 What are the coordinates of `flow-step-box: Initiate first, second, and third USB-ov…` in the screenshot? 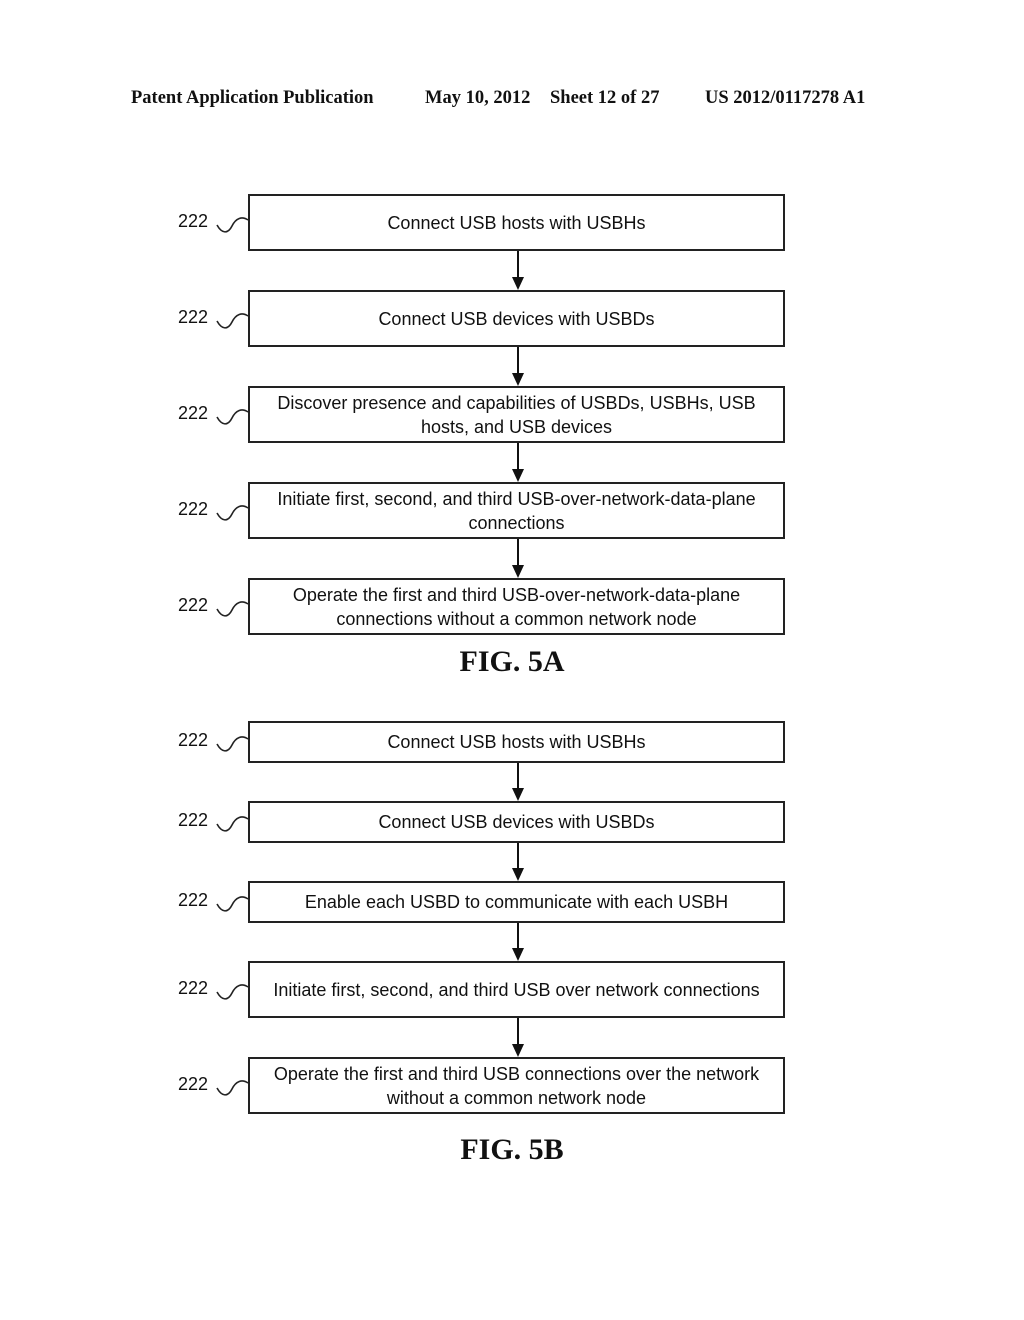 It's located at (516, 510).